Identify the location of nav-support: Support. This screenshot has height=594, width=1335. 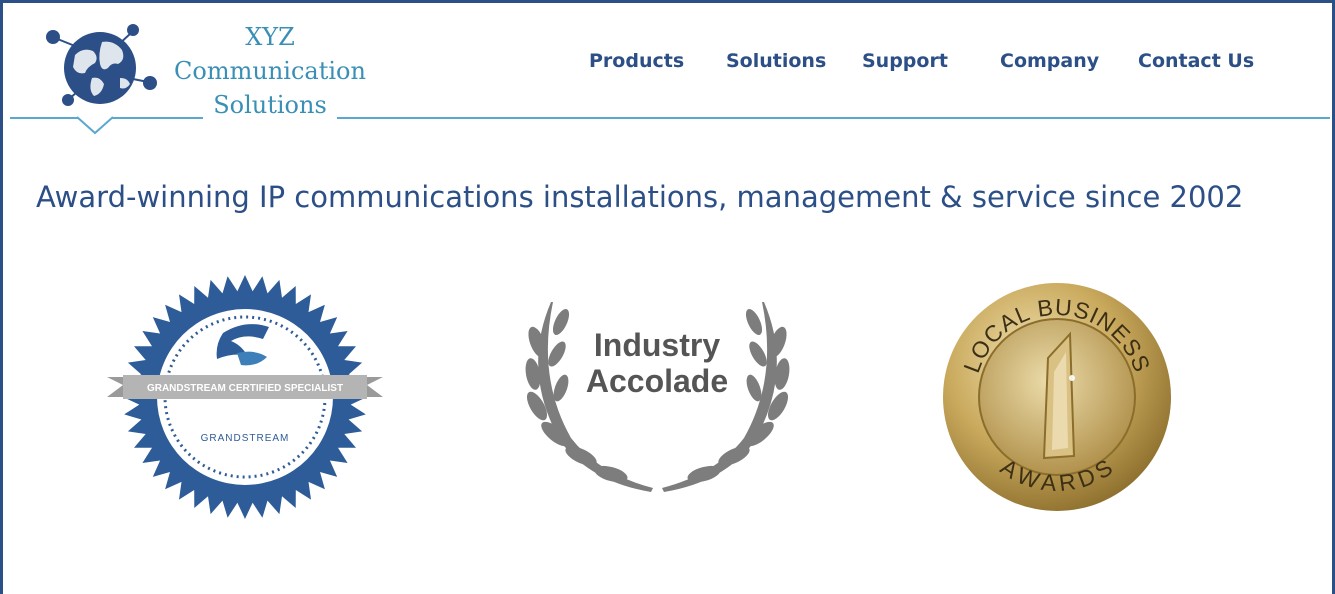
(905, 61).